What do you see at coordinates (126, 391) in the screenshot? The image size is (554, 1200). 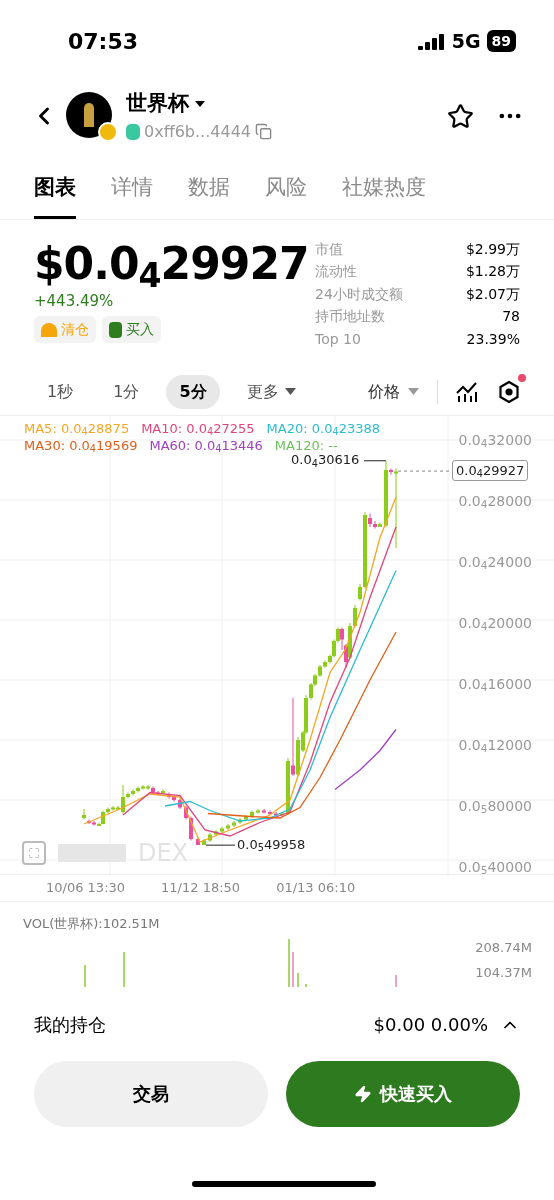 I see `timeframe-tab: 1分` at bounding box center [126, 391].